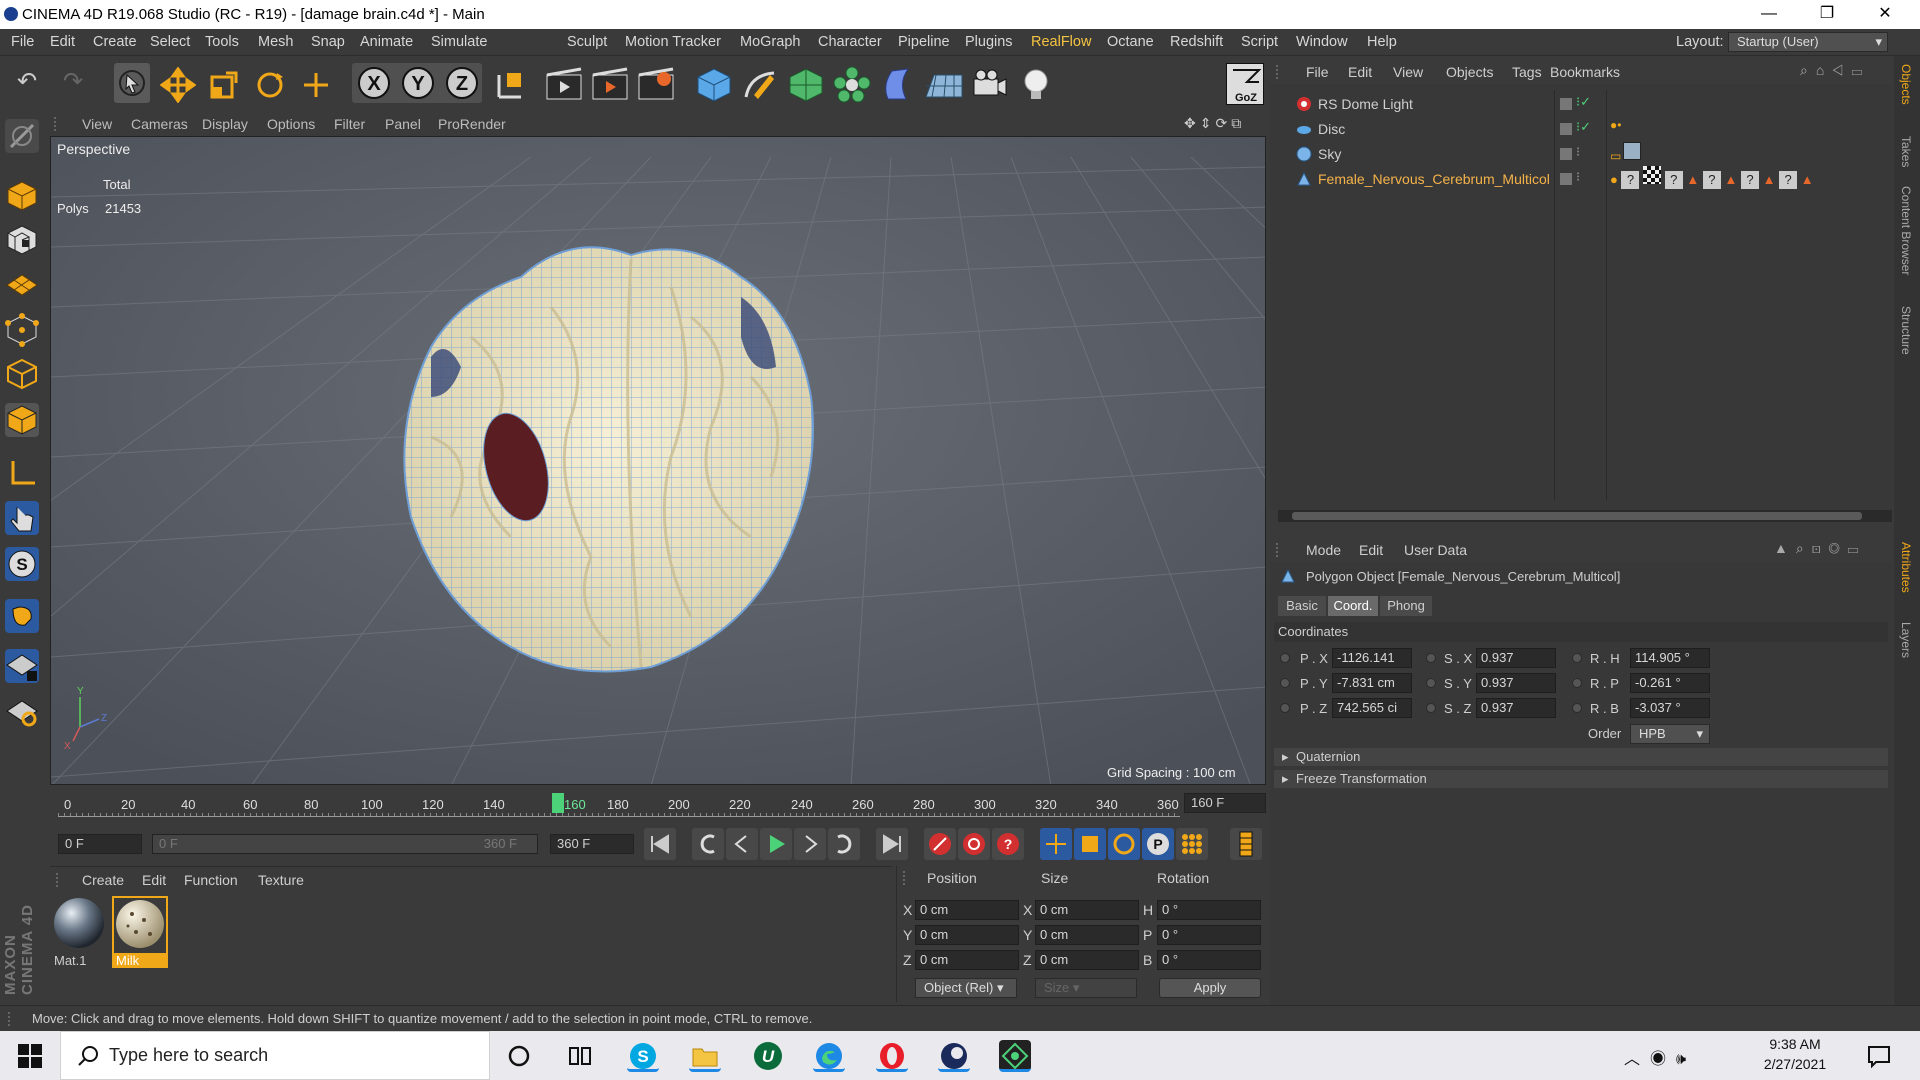 This screenshot has height=1080, width=1920. I want to click on size-z-field: 0 cm, so click(1087, 960).